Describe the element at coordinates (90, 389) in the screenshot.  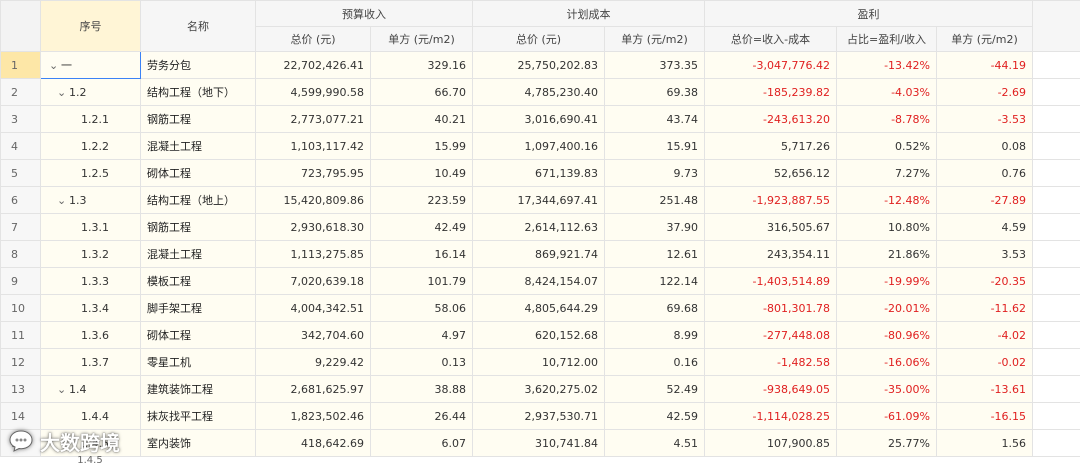
I see `cell-xuhao: ⌄ 1.4` at that location.